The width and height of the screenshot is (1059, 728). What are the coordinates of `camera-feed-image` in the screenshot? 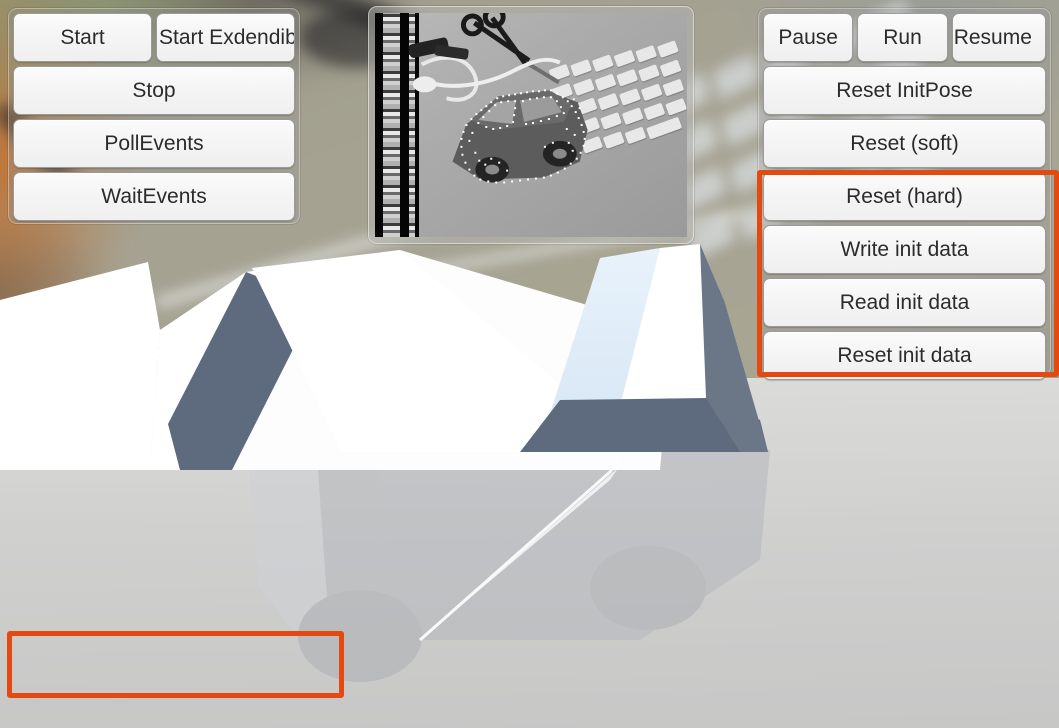 It's located at (531, 125).